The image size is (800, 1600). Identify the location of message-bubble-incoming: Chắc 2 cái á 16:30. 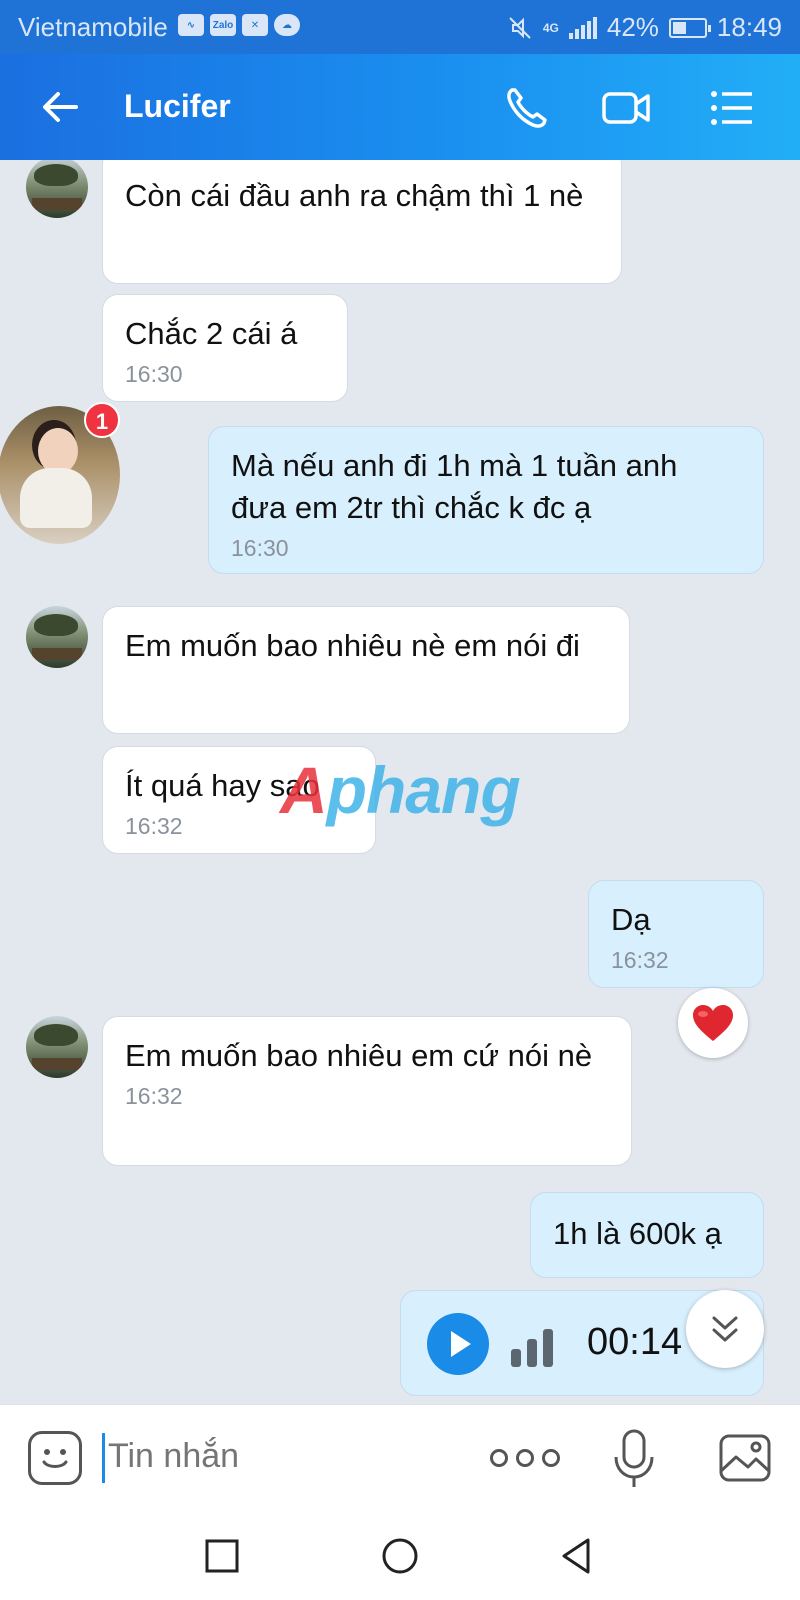
(225, 348).